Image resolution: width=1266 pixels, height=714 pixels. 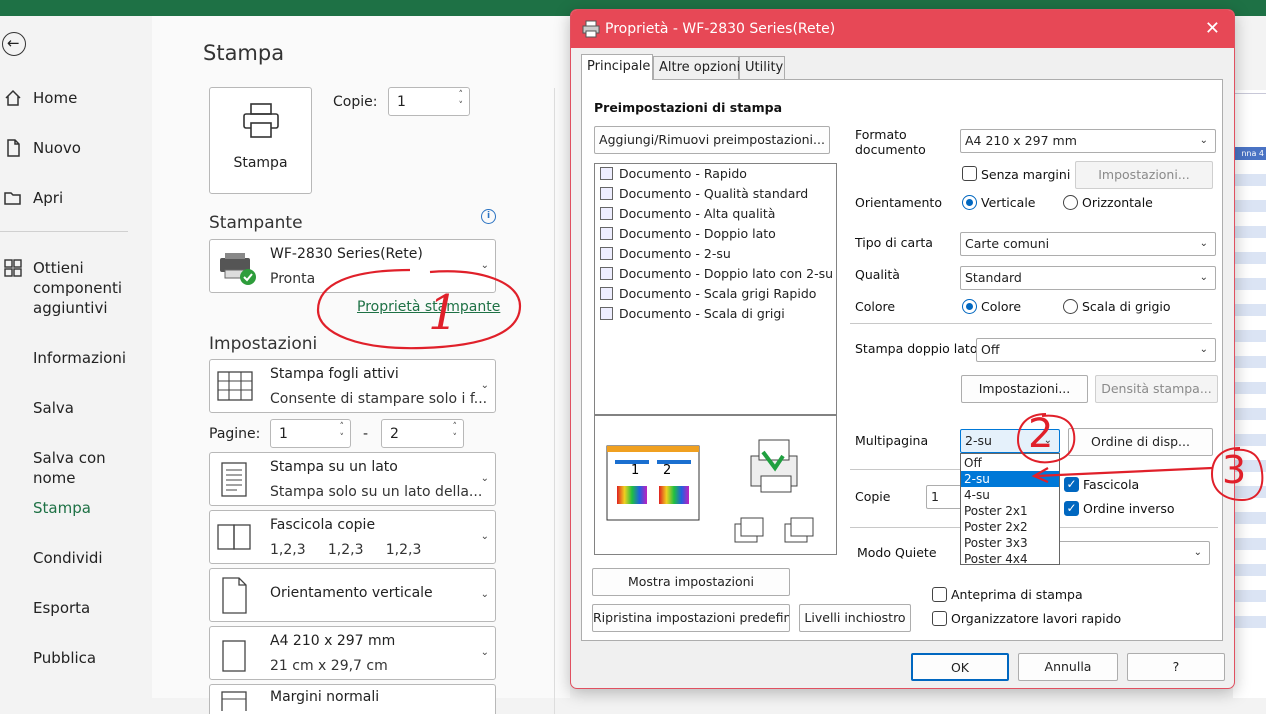 What do you see at coordinates (969, 306) in the screenshot?
I see `color-color-radio` at bounding box center [969, 306].